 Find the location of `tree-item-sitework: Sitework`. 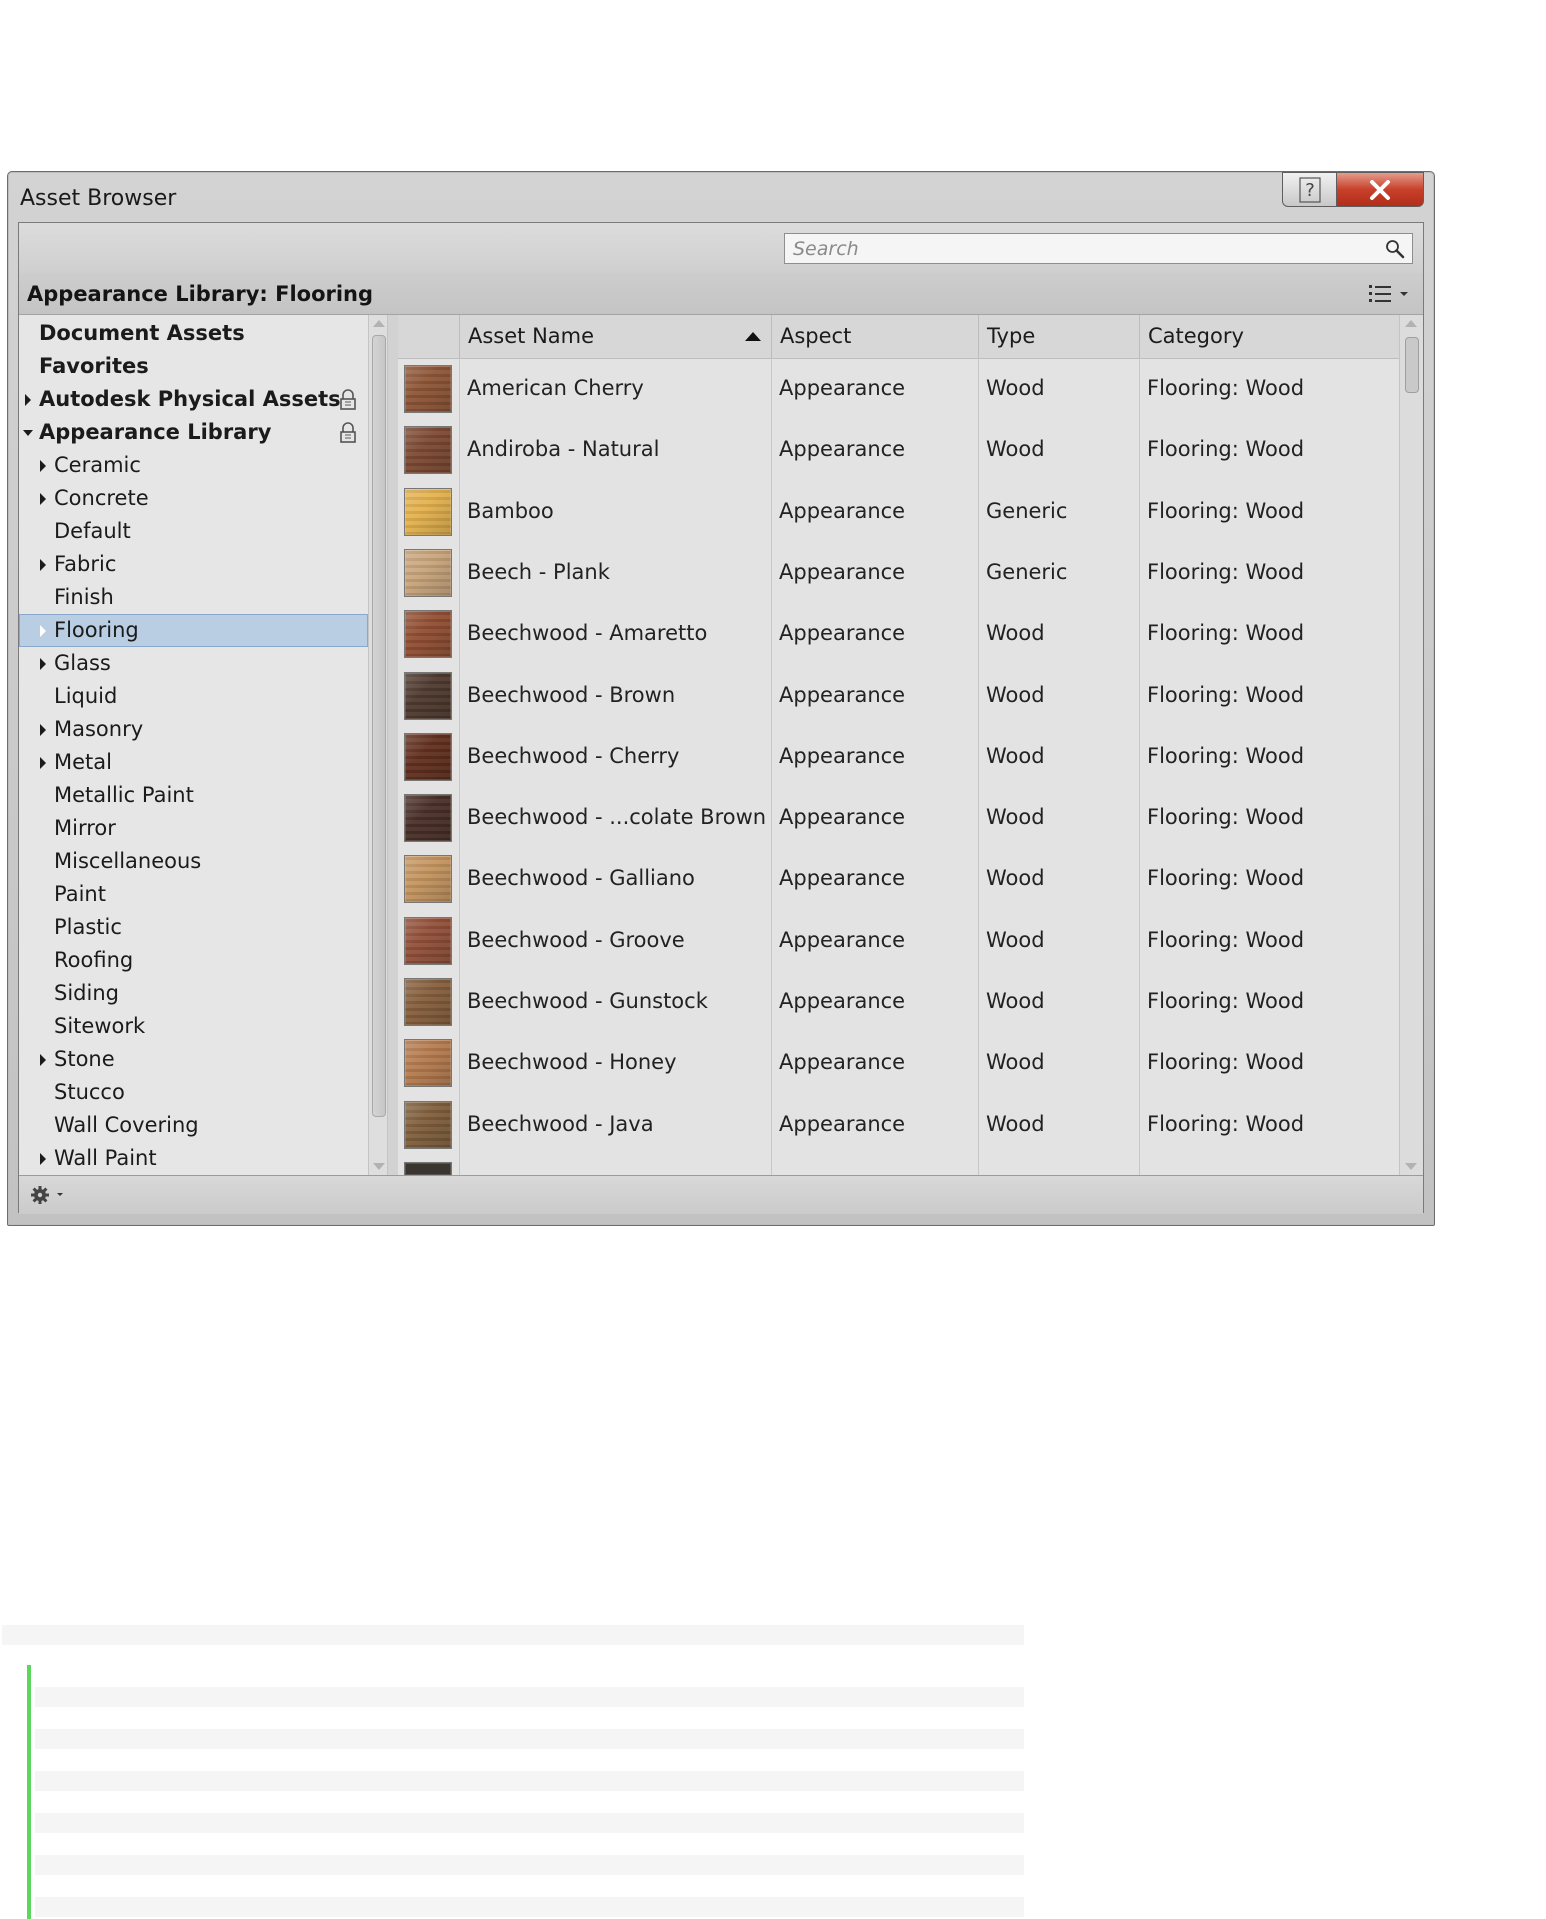

tree-item-sitework: Sitework is located at coordinates (193, 1026).